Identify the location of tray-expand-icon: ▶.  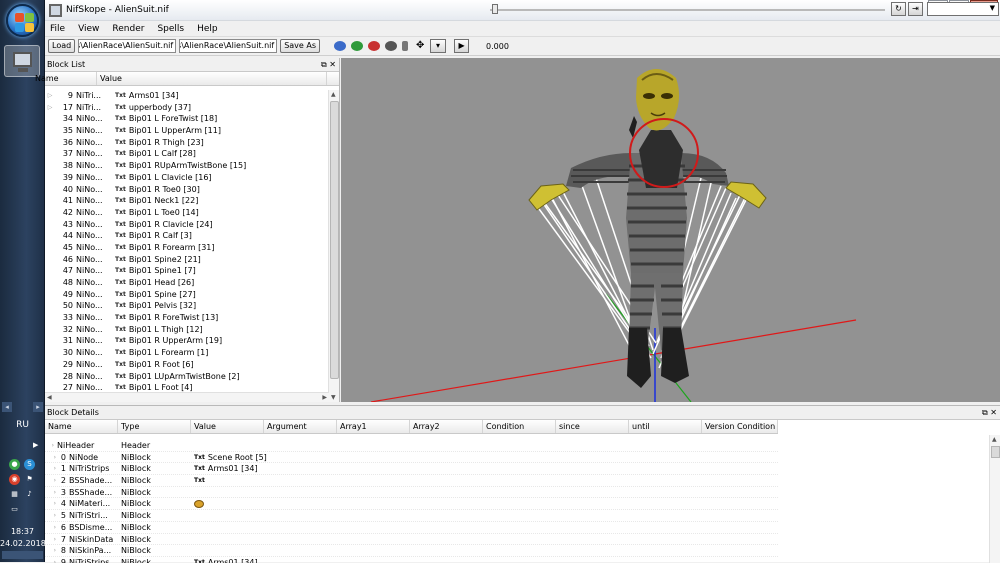
(35, 445).